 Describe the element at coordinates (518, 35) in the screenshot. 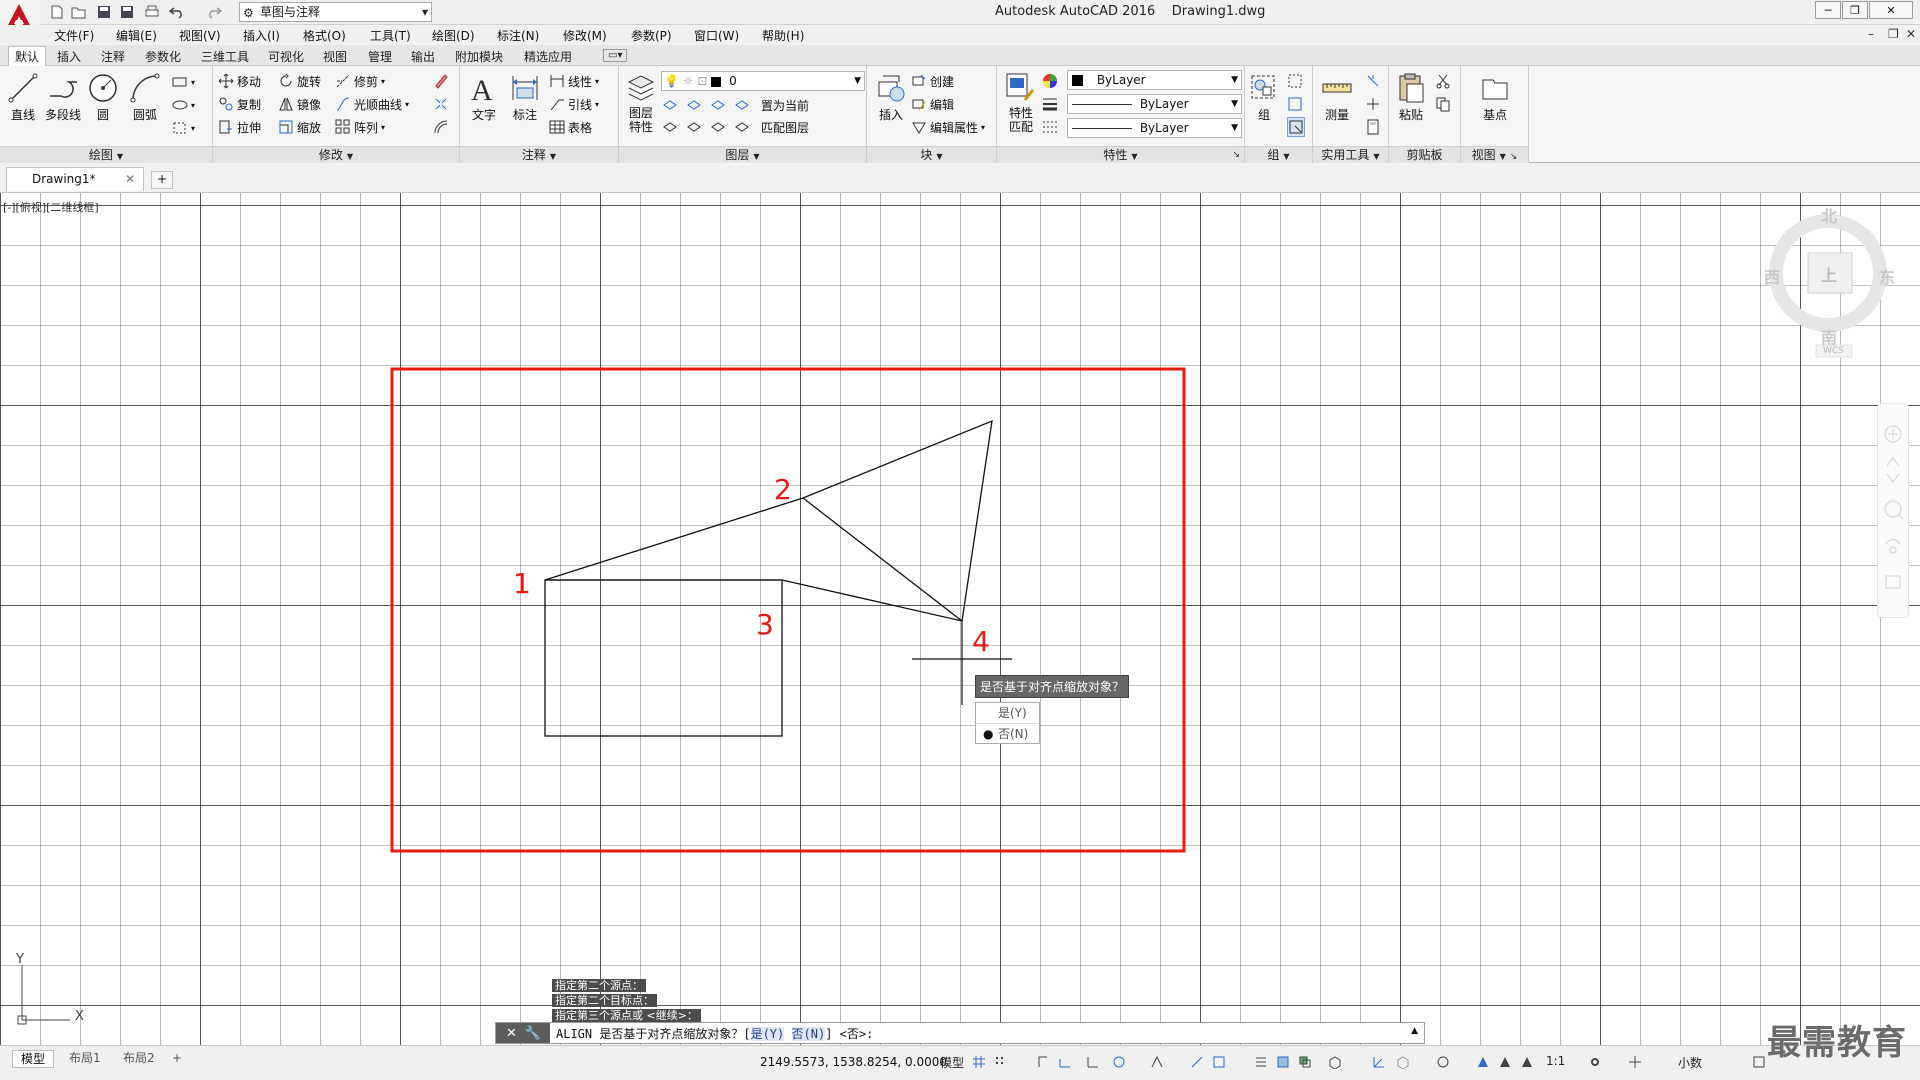

I see `menu-dimension: 标注(N)` at that location.